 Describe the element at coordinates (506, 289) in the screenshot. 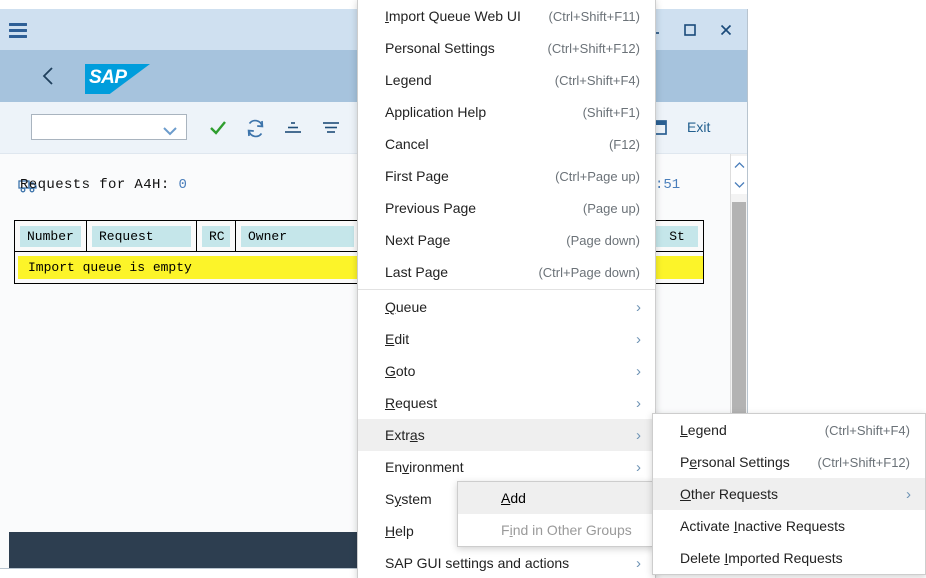

I see `menu-separator` at that location.